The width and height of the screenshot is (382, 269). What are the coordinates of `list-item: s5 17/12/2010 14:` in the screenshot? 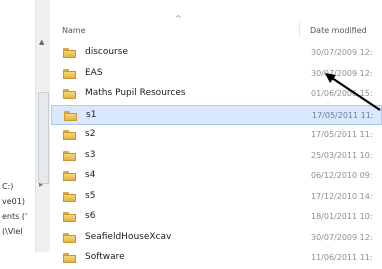 It's located at (216, 197).